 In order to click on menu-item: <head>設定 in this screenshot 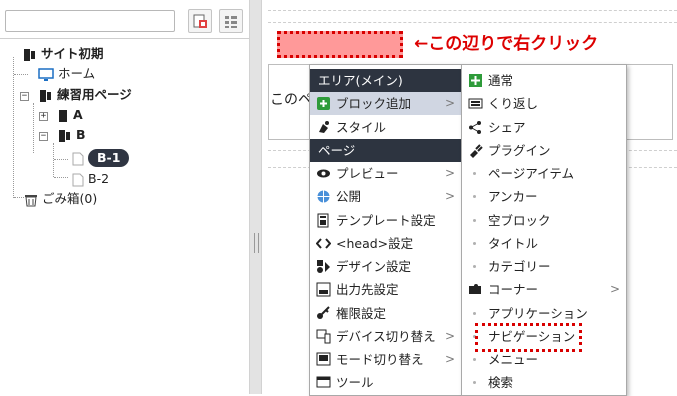, I will do `click(385, 243)`.